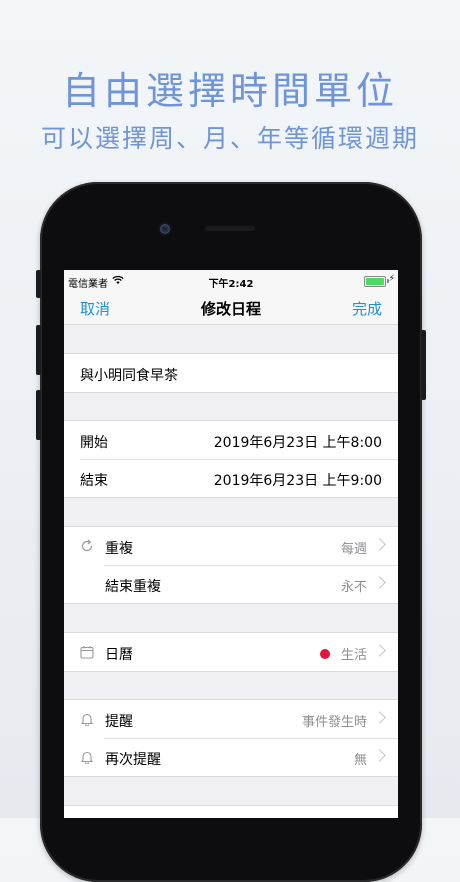  I want to click on start-row: 開始 2019年6月23日 上午8:00, so click(231, 440).